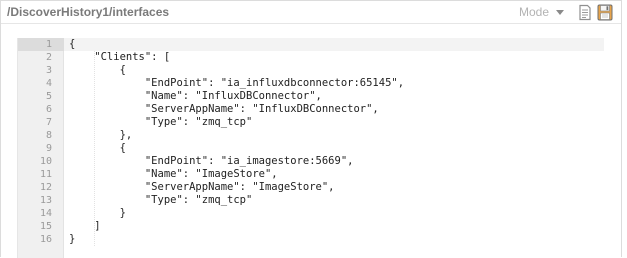  I want to click on line-number: 1, so click(48, 44).